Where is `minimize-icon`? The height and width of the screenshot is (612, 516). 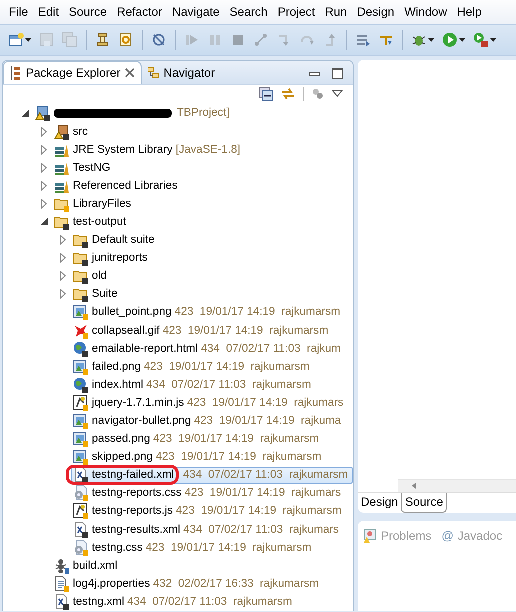
minimize-icon is located at coordinates (314, 74).